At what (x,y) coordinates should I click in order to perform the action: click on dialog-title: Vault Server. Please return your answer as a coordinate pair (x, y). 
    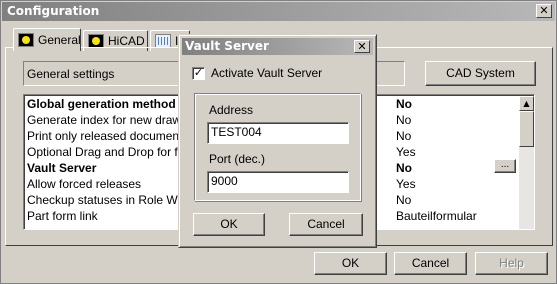
    Looking at the image, I should click on (227, 46).